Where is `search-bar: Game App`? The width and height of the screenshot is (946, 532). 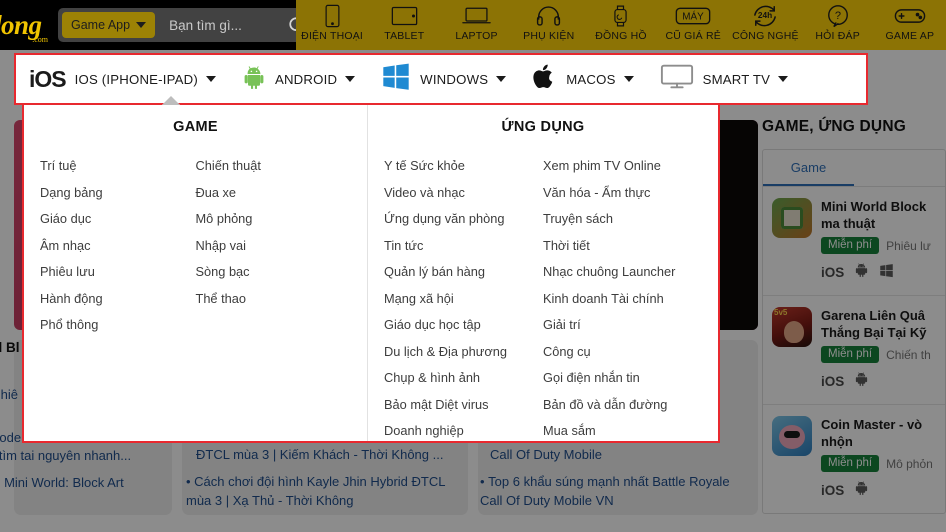 search-bar: Game App is located at coordinates (188, 25).